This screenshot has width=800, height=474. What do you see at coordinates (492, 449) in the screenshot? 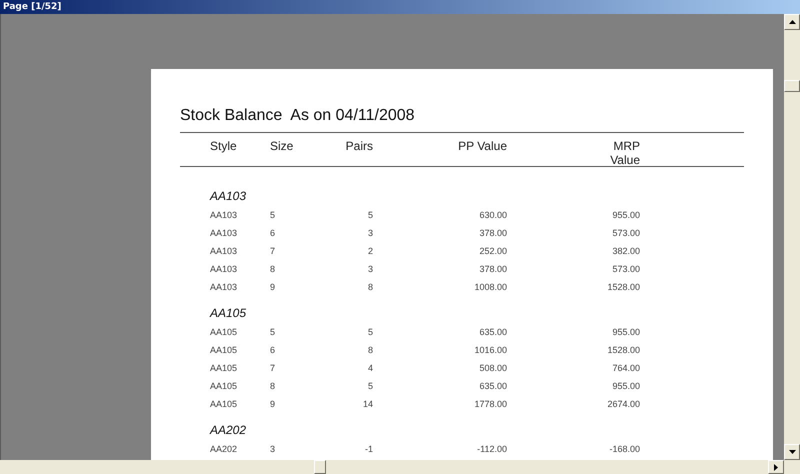
I see `table-cell: -112.00` at bounding box center [492, 449].